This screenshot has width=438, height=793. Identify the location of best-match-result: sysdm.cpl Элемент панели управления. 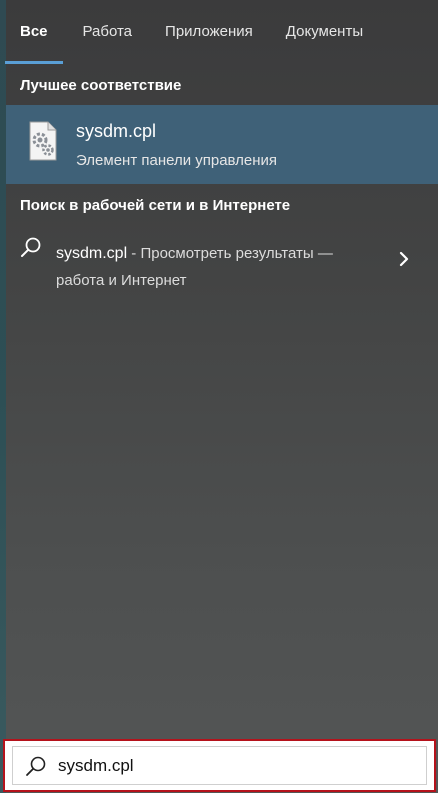
(222, 144).